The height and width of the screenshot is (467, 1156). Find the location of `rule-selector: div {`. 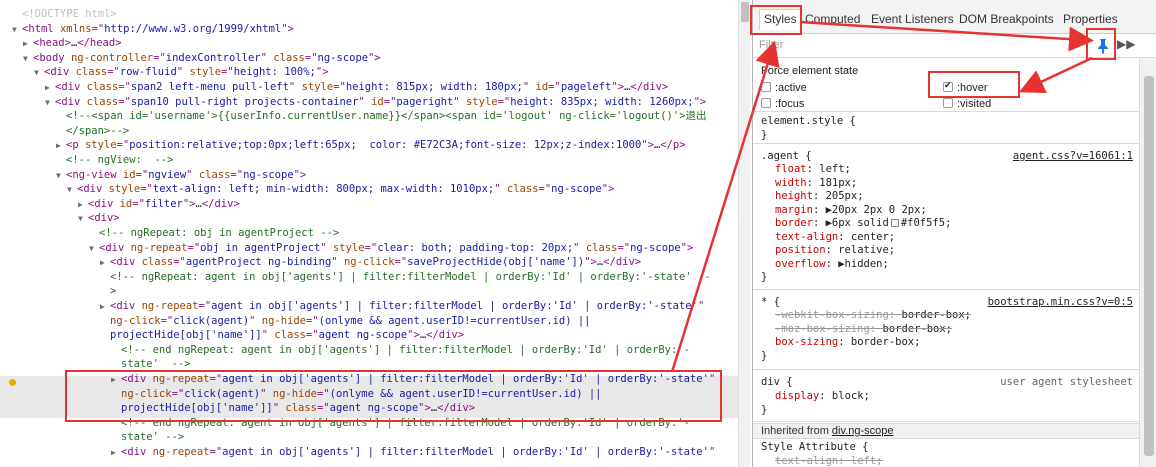

rule-selector: div { is located at coordinates (777, 382).